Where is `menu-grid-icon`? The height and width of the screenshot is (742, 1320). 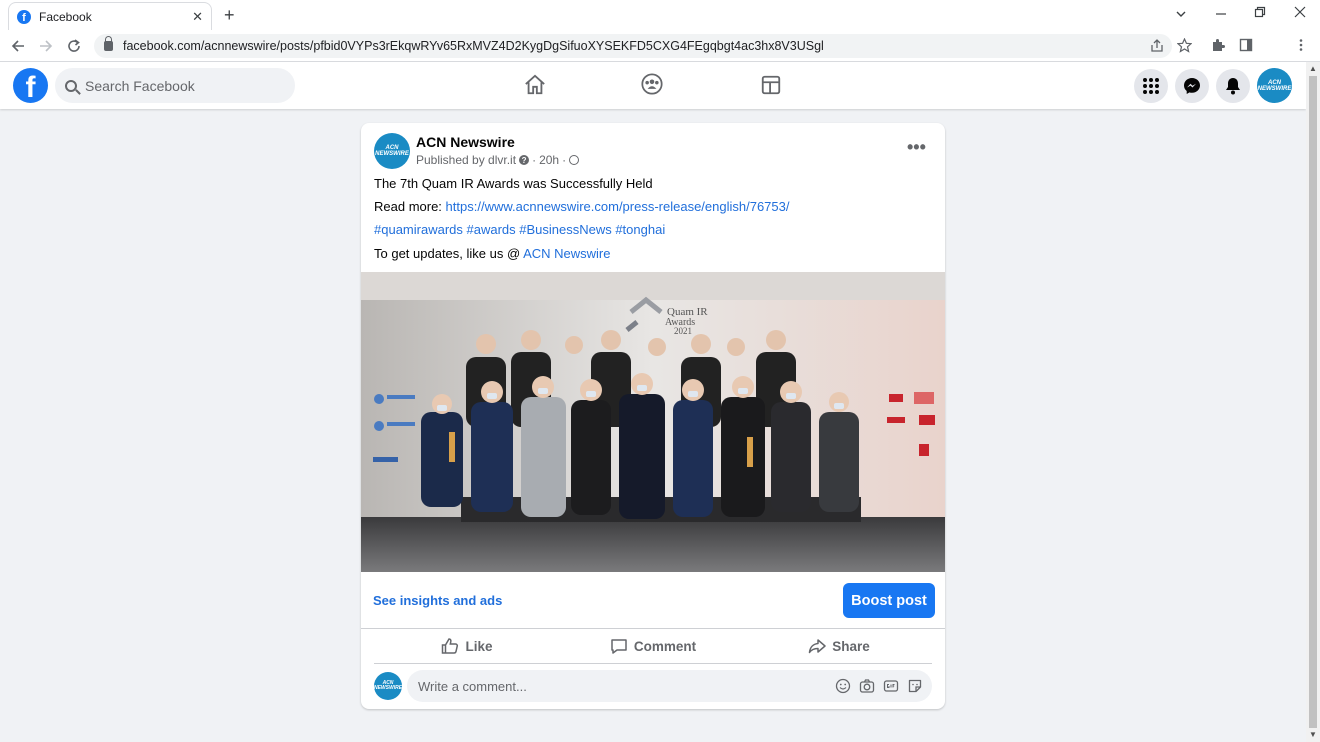
menu-grid-icon is located at coordinates (1151, 86).